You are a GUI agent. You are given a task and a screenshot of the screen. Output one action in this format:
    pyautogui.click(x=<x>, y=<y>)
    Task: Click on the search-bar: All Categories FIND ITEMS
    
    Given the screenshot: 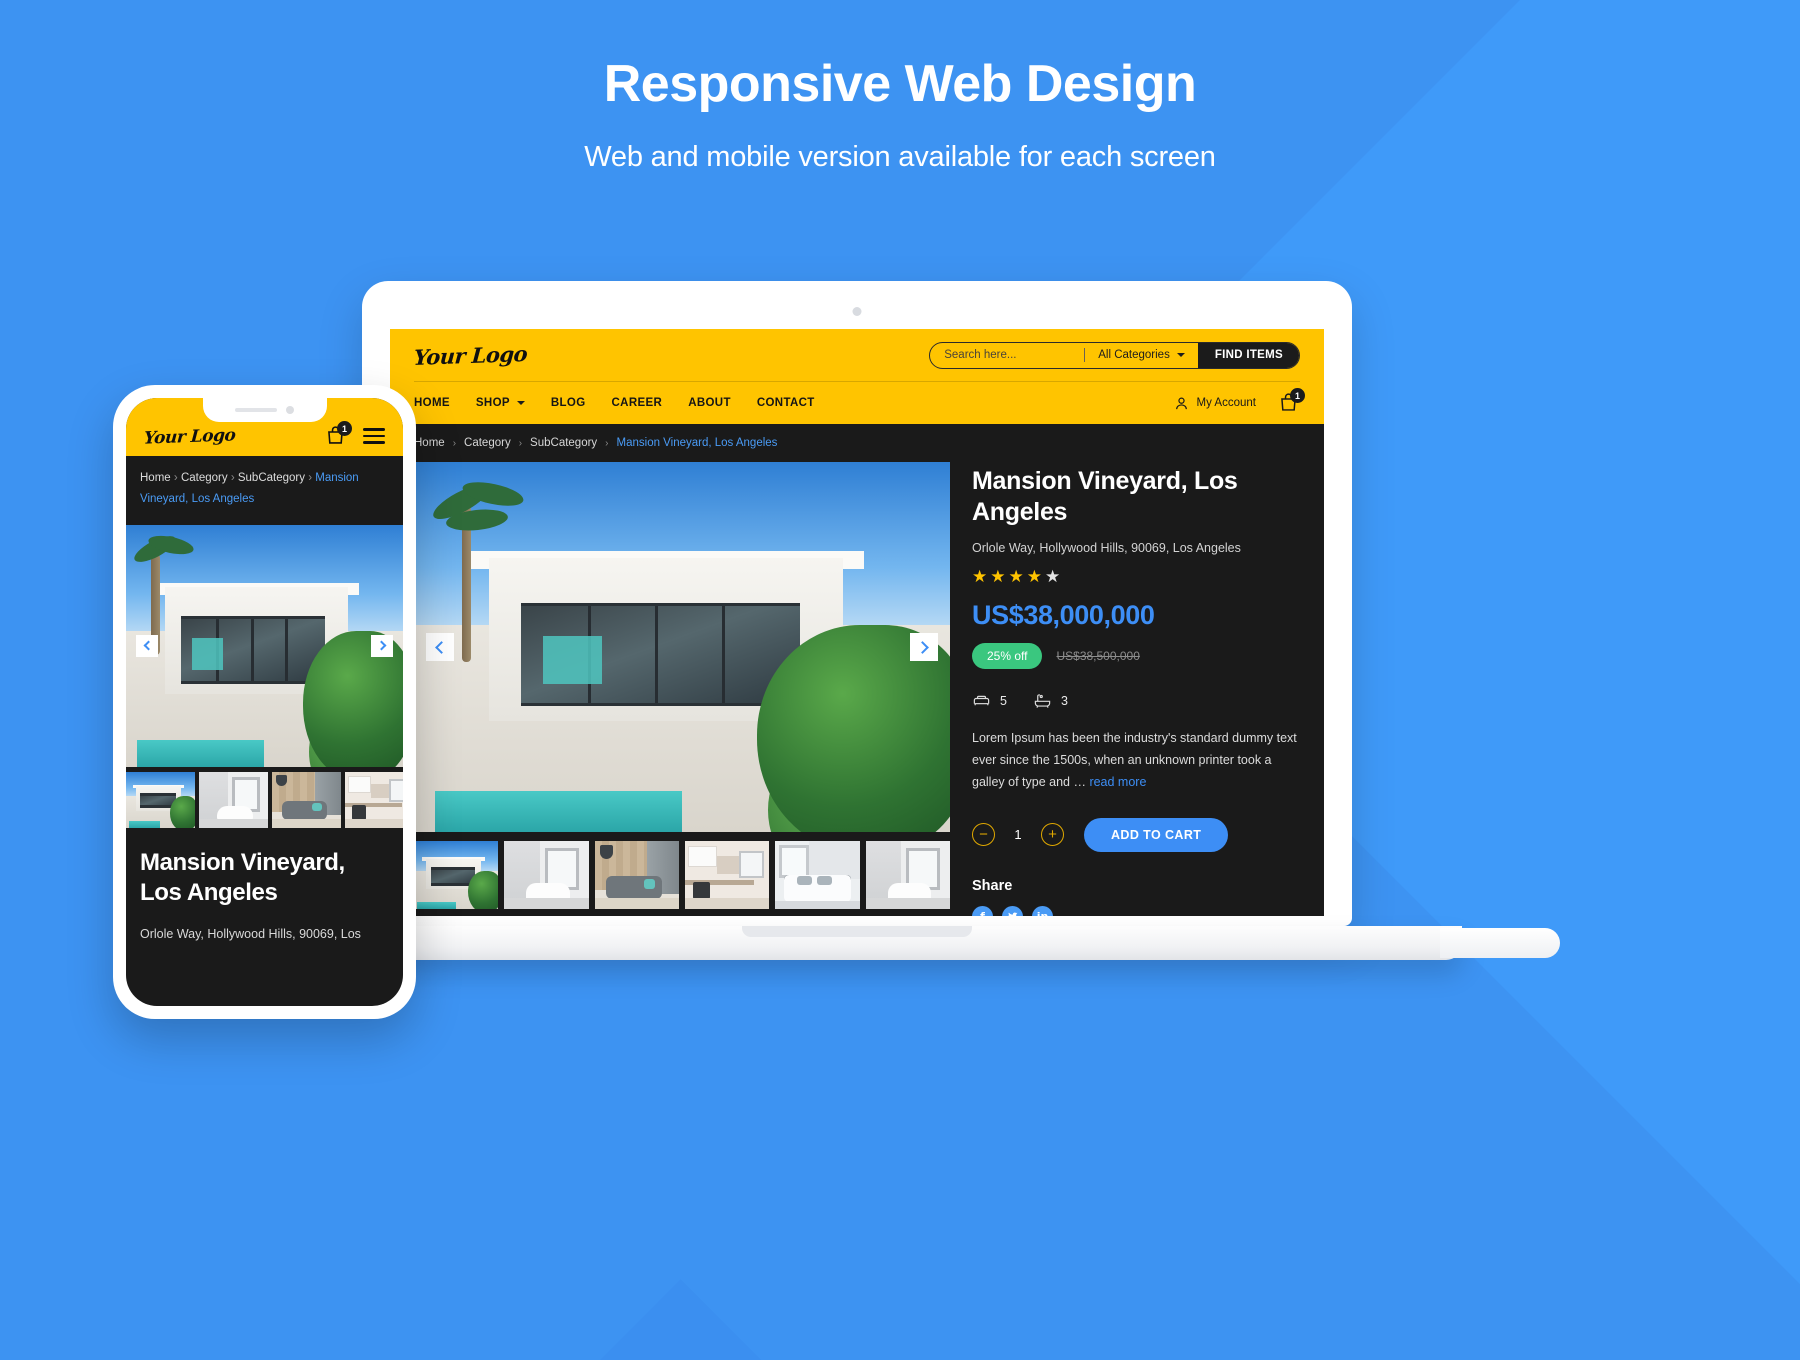 What is the action you would take?
    pyautogui.click(x=1114, y=355)
    